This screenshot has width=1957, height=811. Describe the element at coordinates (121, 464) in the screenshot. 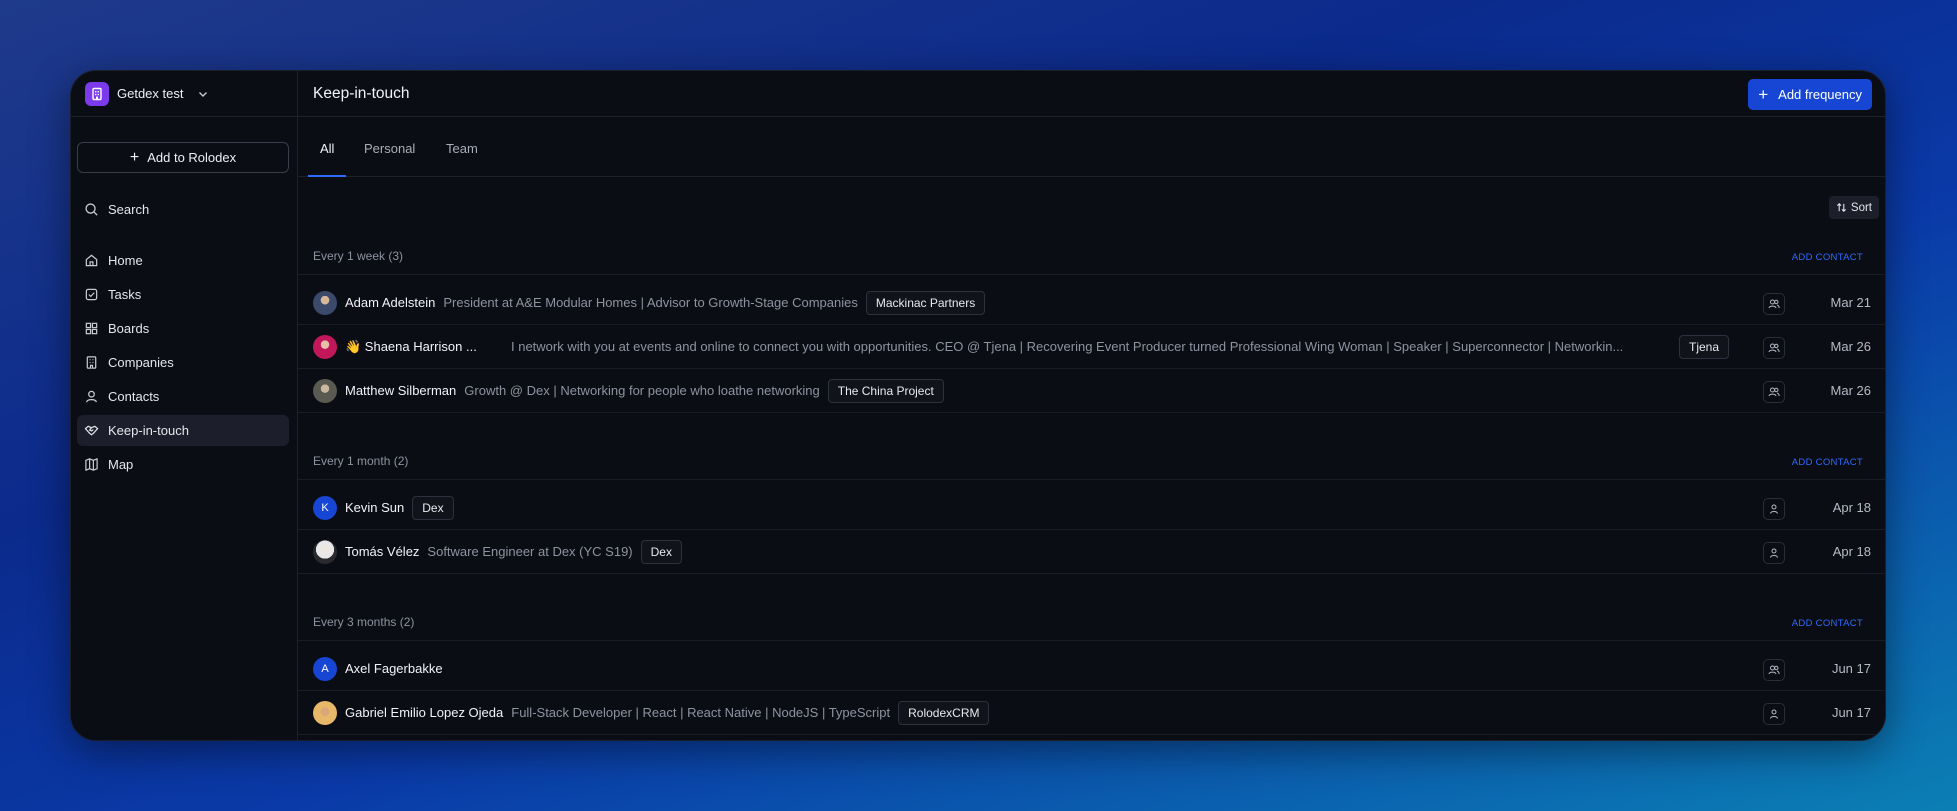

I see `sidebar-item-label: Map` at that location.